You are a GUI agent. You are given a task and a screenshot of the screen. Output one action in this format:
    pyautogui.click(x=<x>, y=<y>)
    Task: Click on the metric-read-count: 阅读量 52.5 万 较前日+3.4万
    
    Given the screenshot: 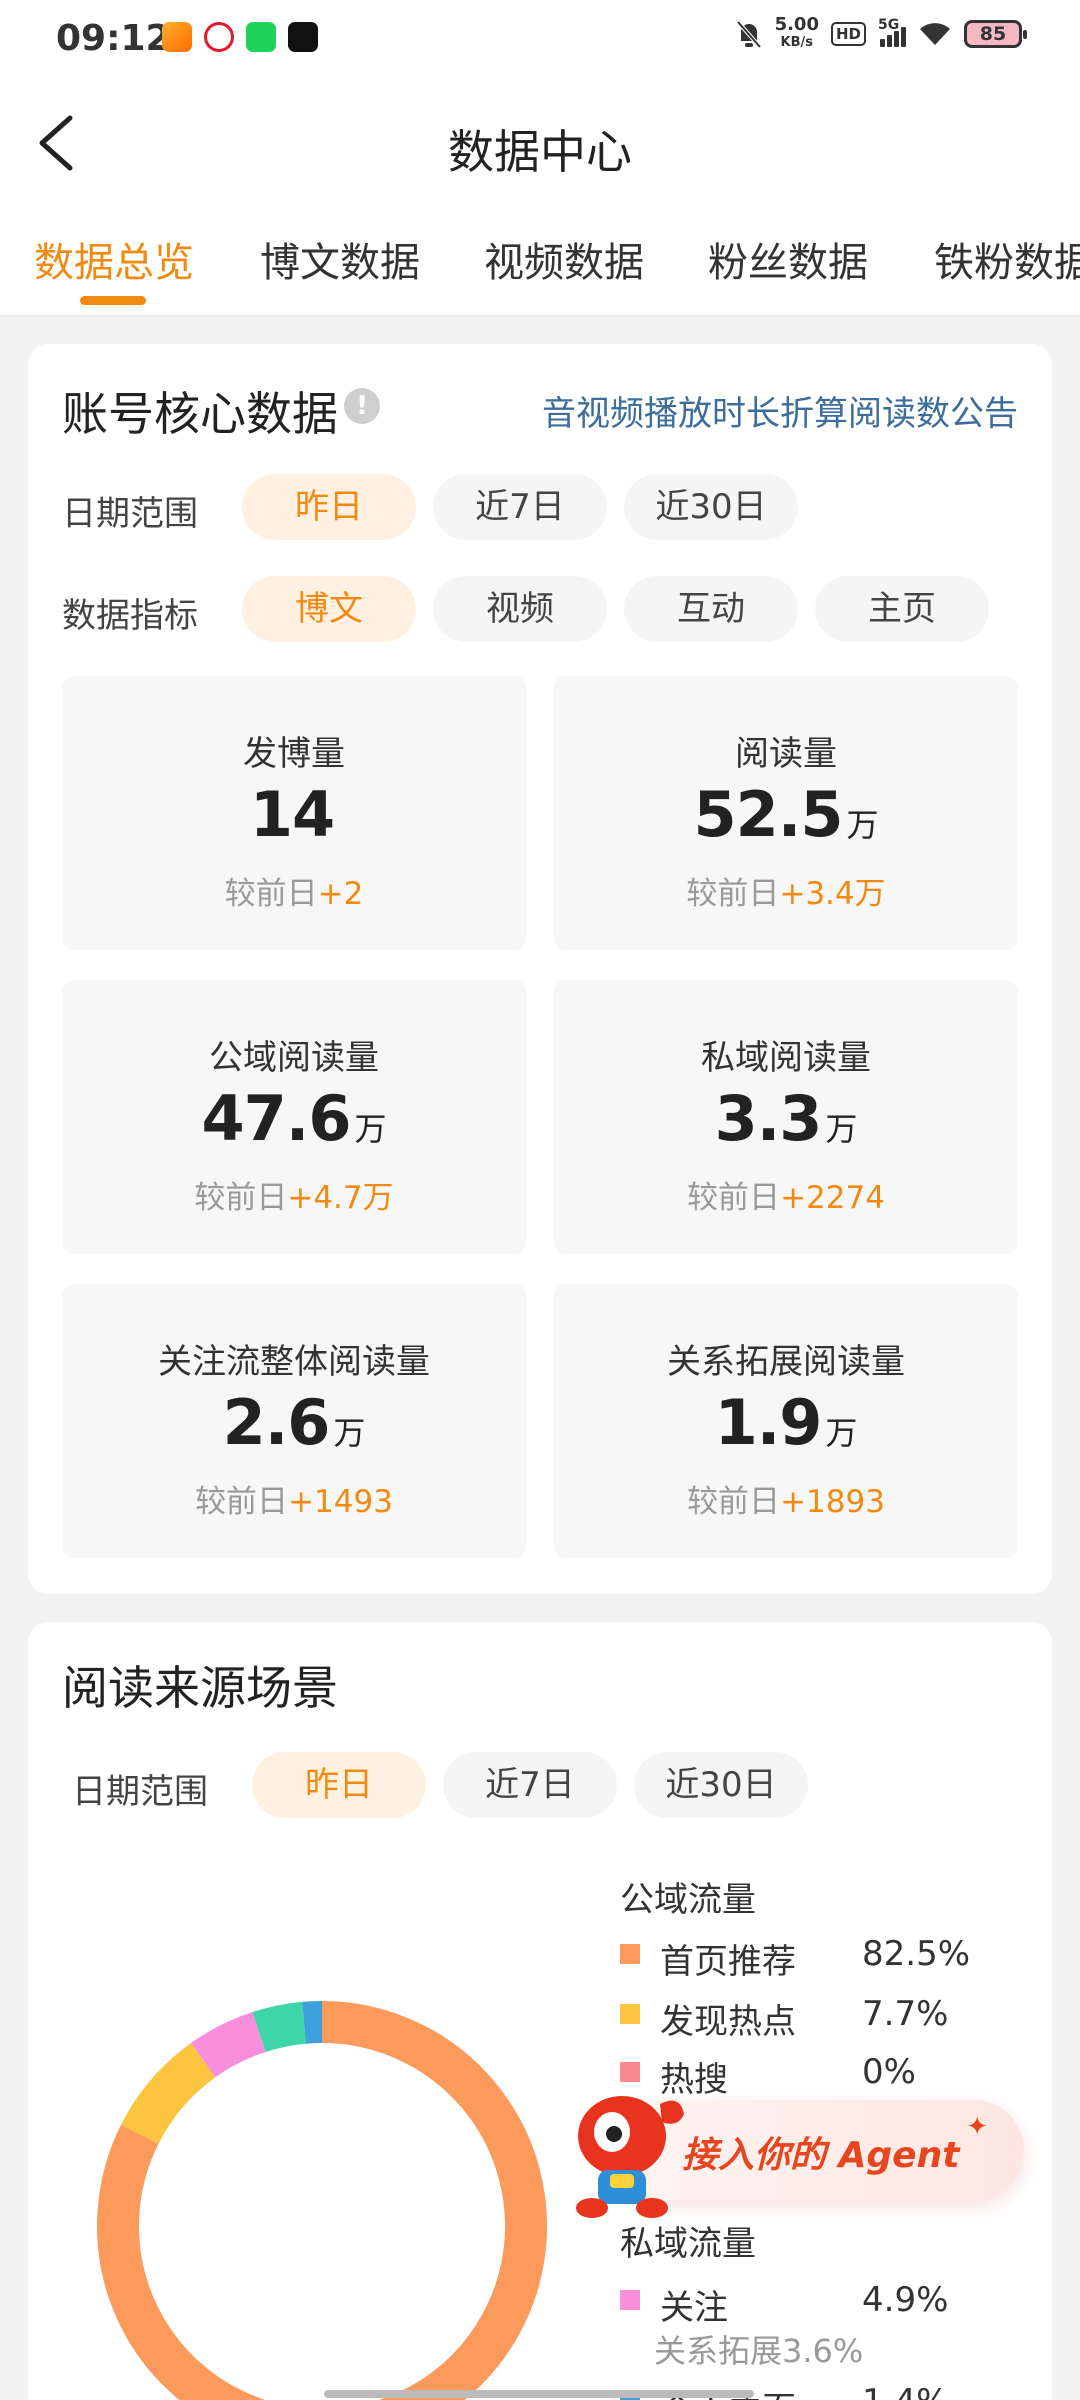 What is the action you would take?
    pyautogui.click(x=786, y=813)
    